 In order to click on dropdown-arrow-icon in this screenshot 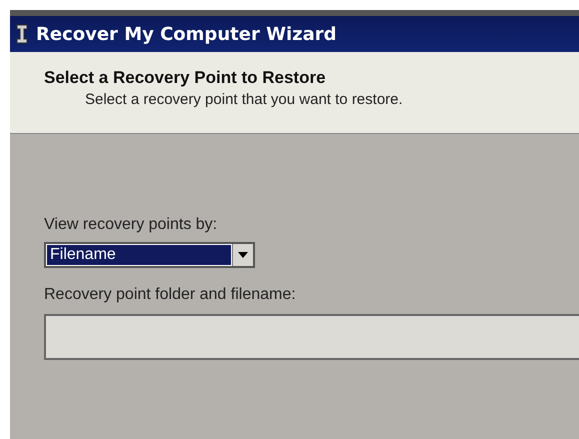, I will do `click(243, 255)`.